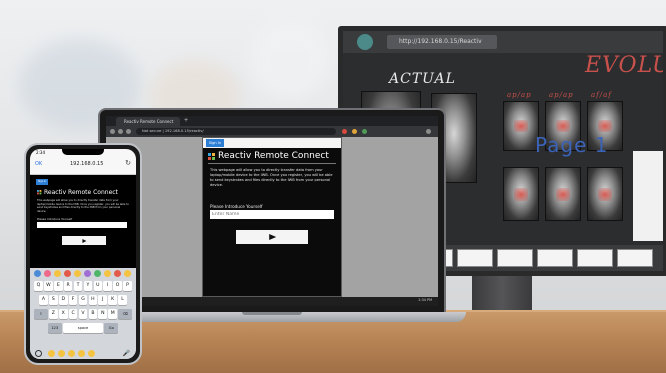 This screenshot has width=666, height=373. Describe the element at coordinates (272, 301) in the screenshot. I see `windows-taskbar: 2:34 PM` at that location.